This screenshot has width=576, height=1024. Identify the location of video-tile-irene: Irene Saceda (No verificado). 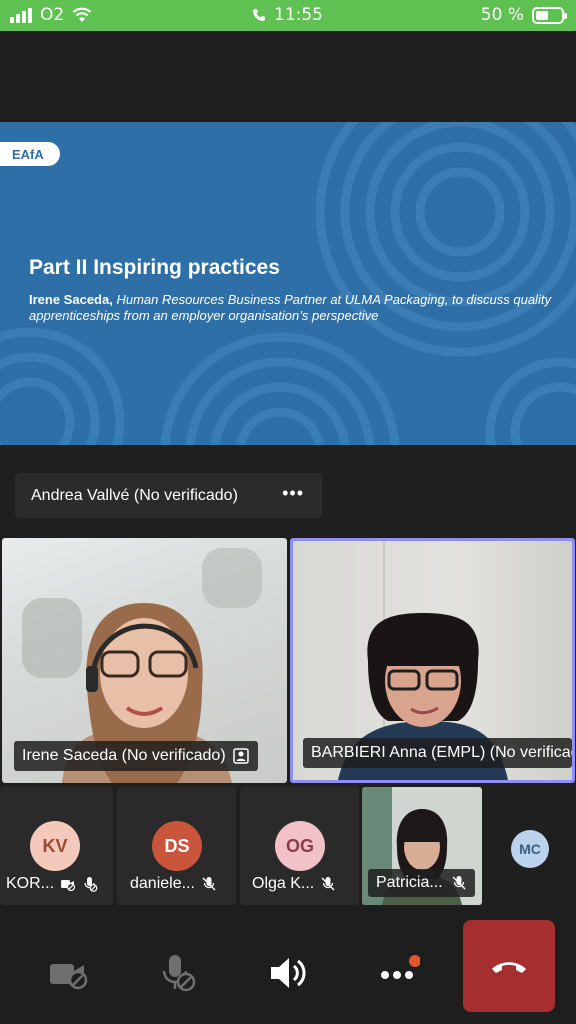
(144, 660).